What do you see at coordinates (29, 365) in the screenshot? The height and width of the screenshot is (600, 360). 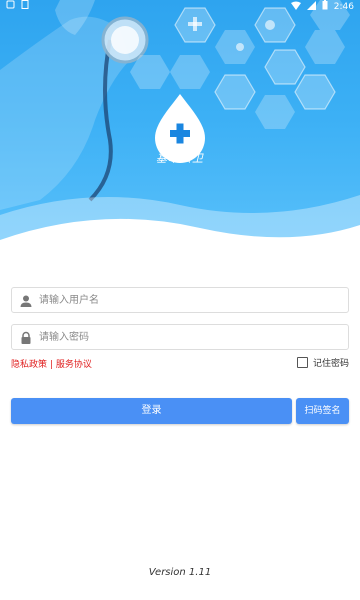 I see `privacy-policy-link: 隐私政策` at bounding box center [29, 365].